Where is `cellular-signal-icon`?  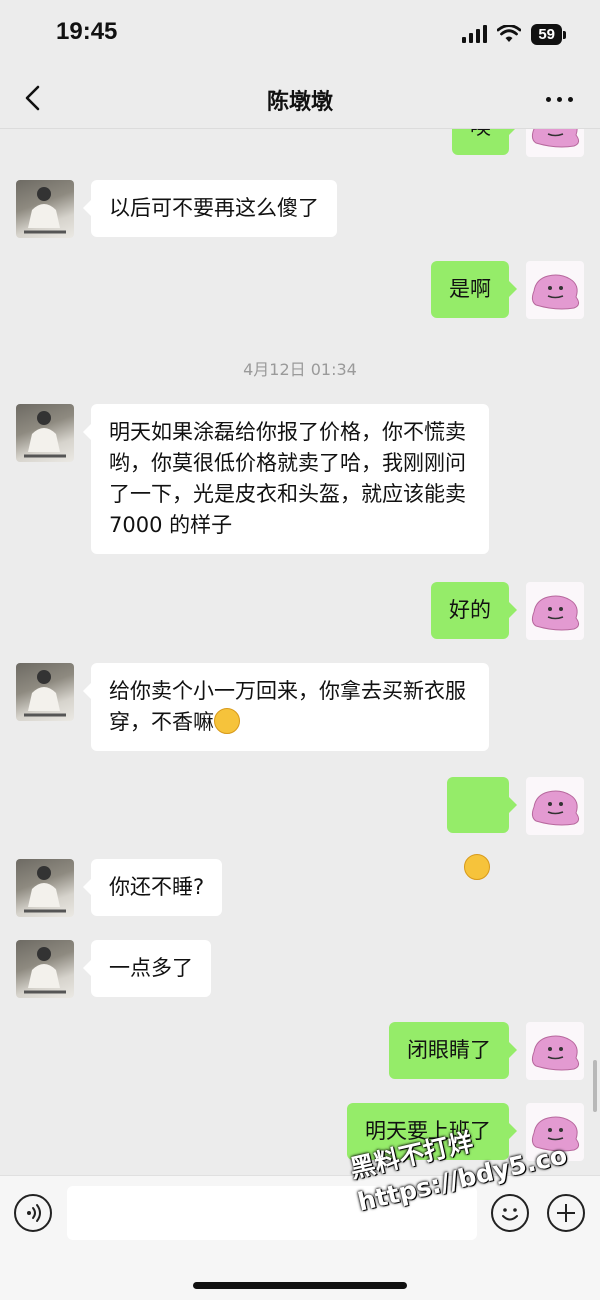
cellular-signal-icon is located at coordinates (475, 34).